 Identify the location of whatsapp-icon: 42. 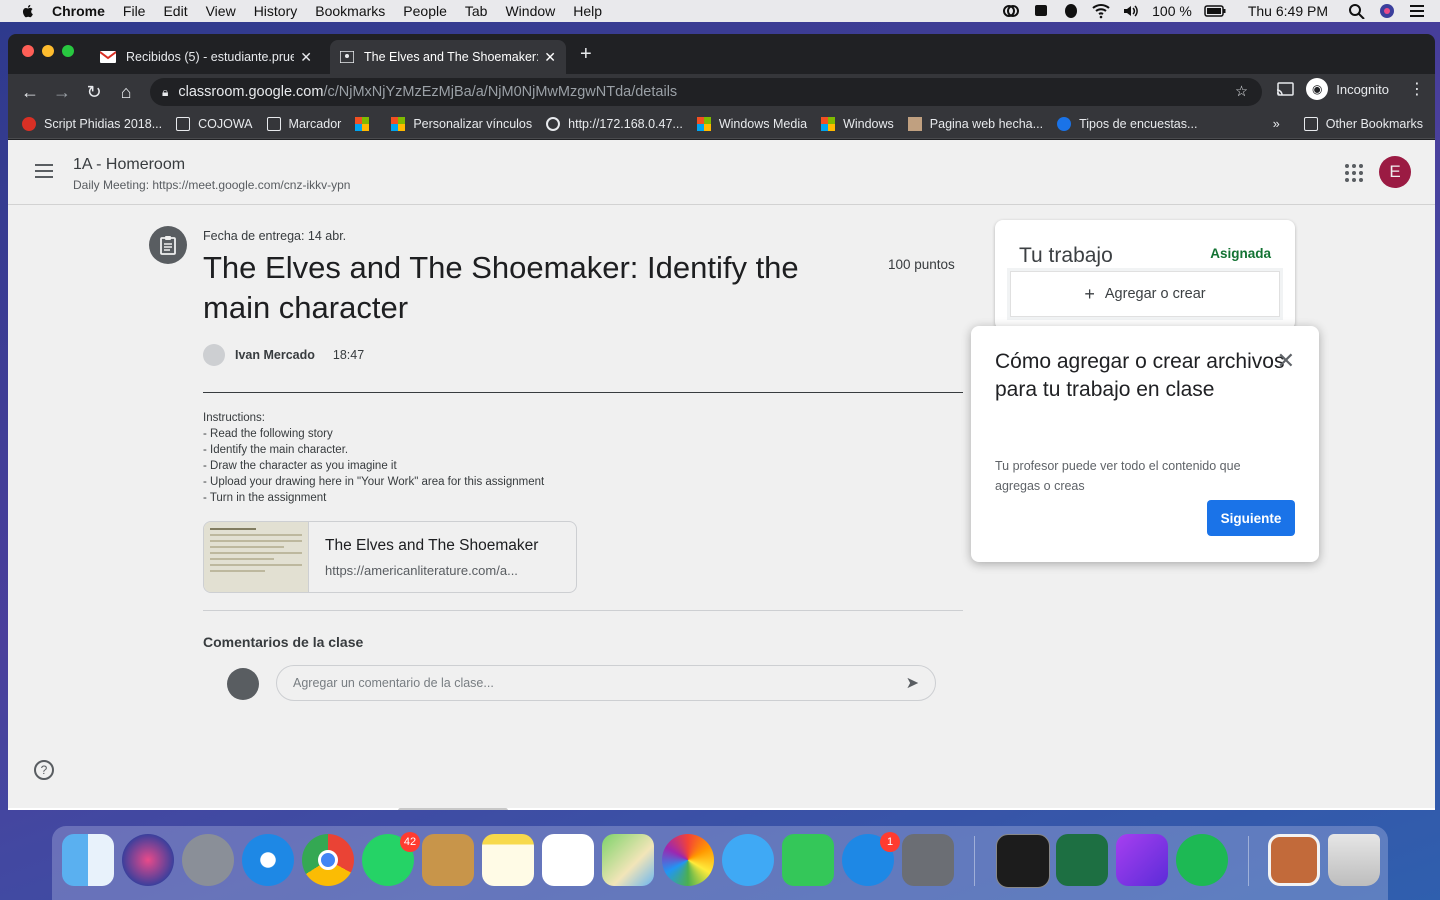
(391, 859).